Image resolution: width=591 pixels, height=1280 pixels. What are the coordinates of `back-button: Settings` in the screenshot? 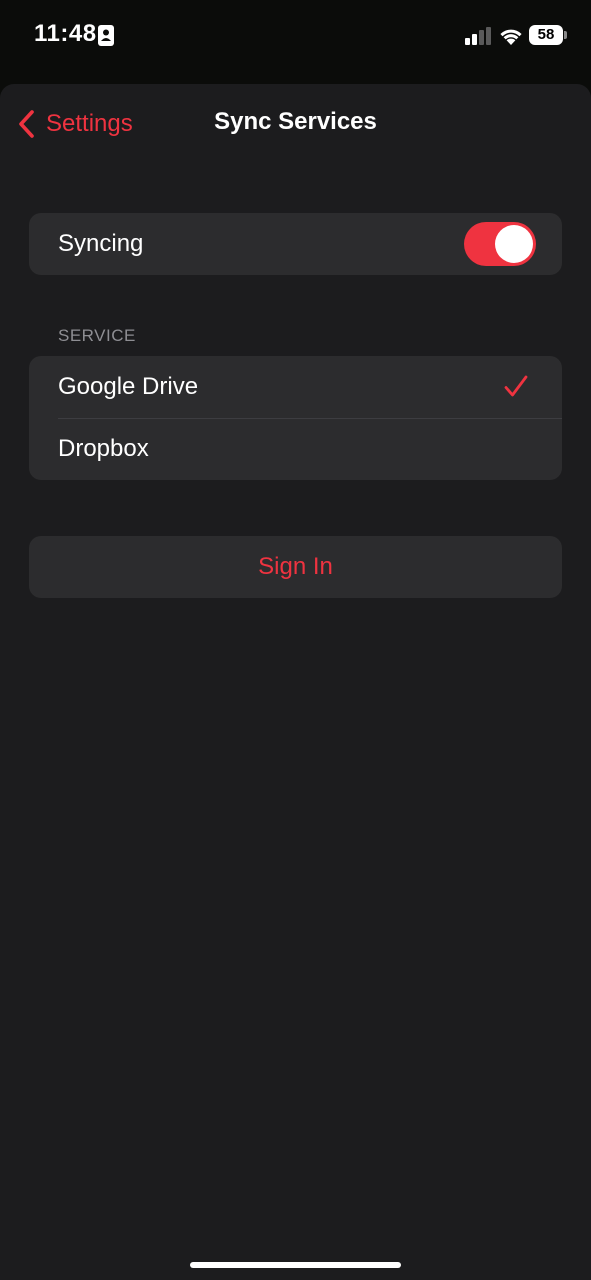 It's located at (74, 124).